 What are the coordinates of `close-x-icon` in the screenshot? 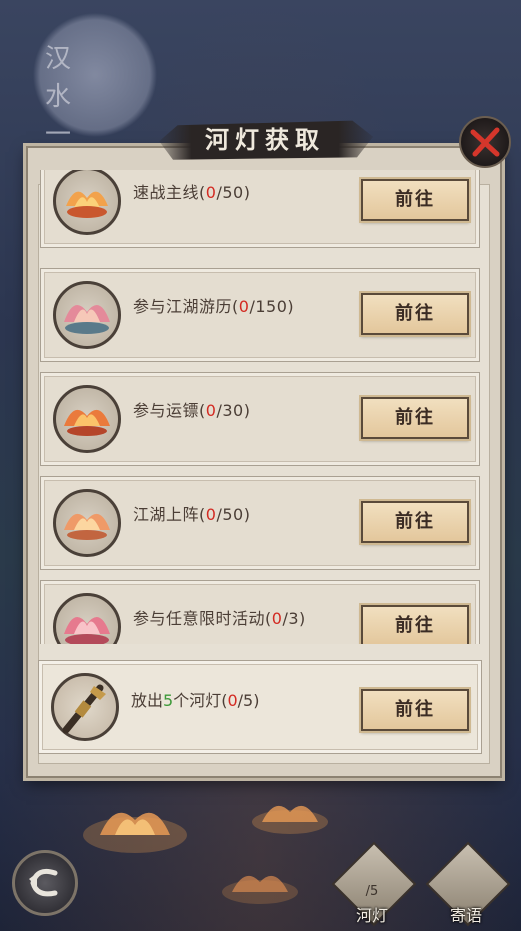 It's located at (485, 142).